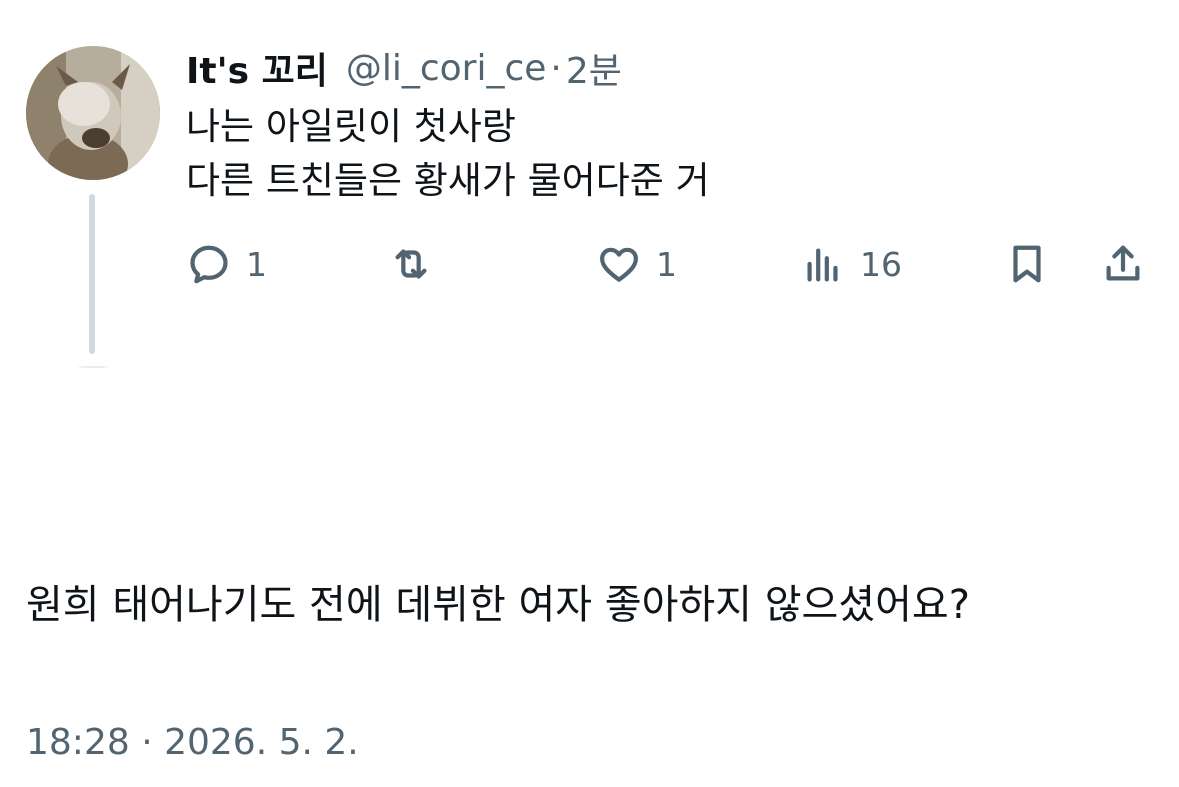 This screenshot has width=1179, height=787. What do you see at coordinates (209, 264) in the screenshot?
I see `reply-icon` at bounding box center [209, 264].